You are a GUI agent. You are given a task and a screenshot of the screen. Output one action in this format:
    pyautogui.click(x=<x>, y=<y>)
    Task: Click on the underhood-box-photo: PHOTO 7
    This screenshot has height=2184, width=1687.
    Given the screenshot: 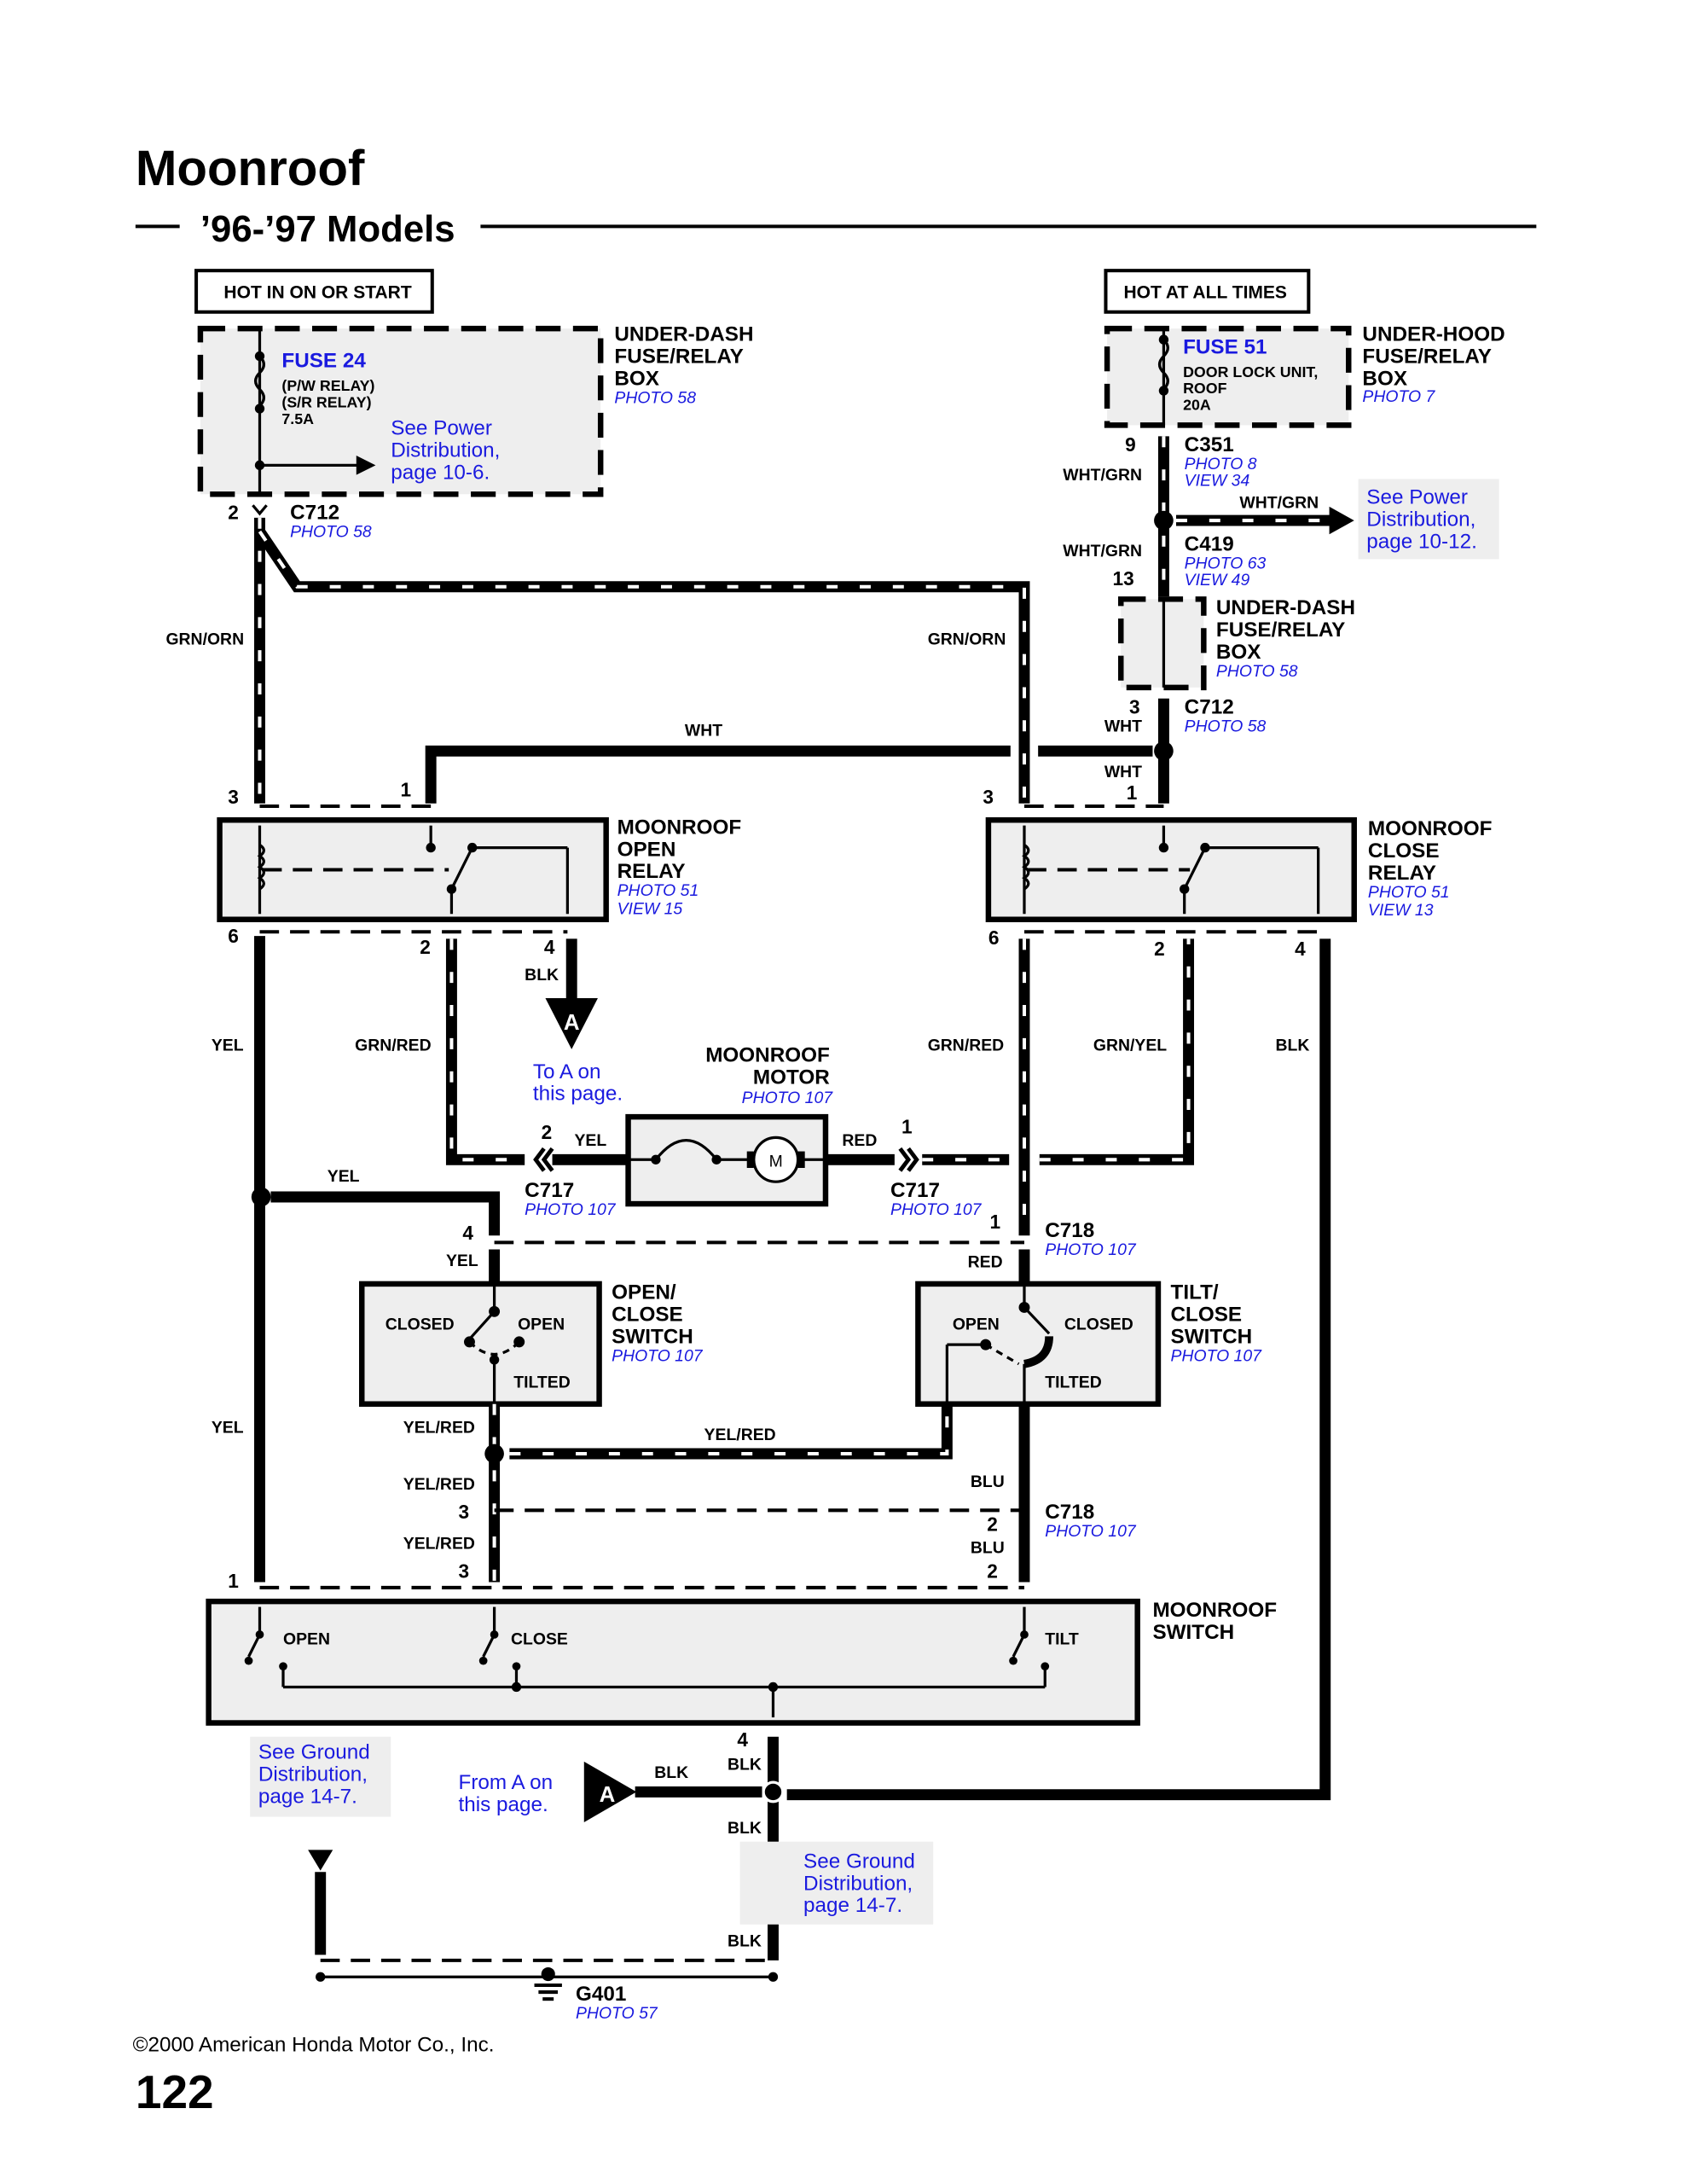 What is the action you would take?
    pyautogui.click(x=1399, y=396)
    